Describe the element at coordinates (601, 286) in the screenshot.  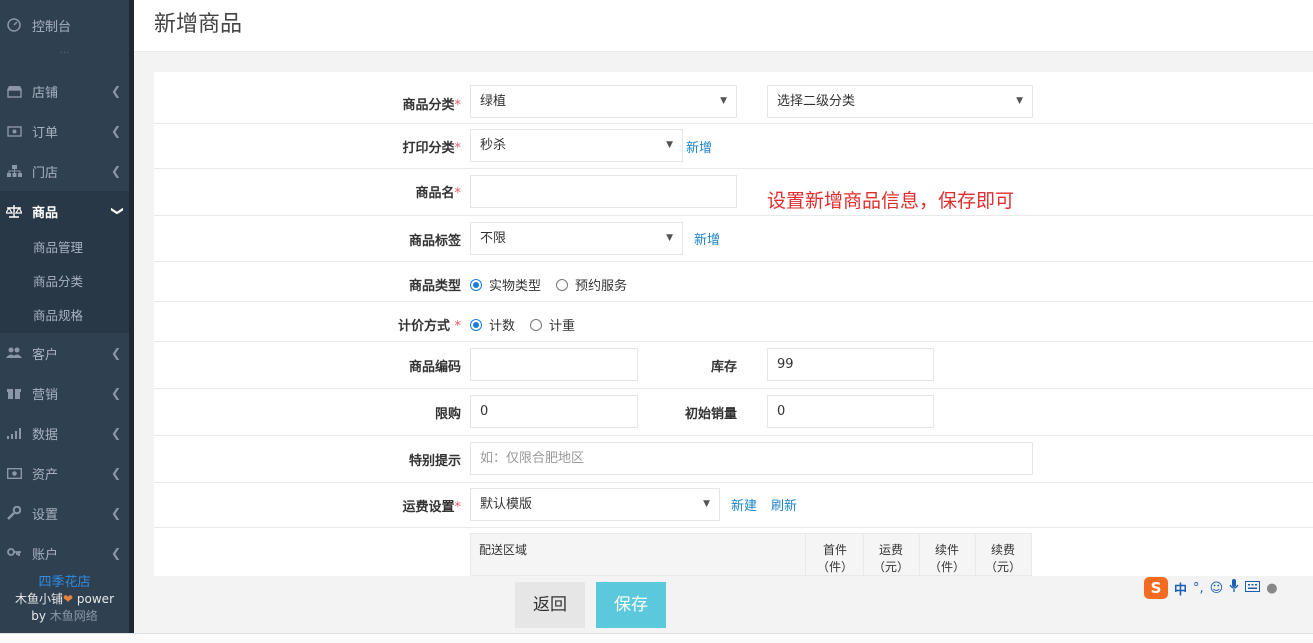
I see `type-booking-label: 预约服务` at that location.